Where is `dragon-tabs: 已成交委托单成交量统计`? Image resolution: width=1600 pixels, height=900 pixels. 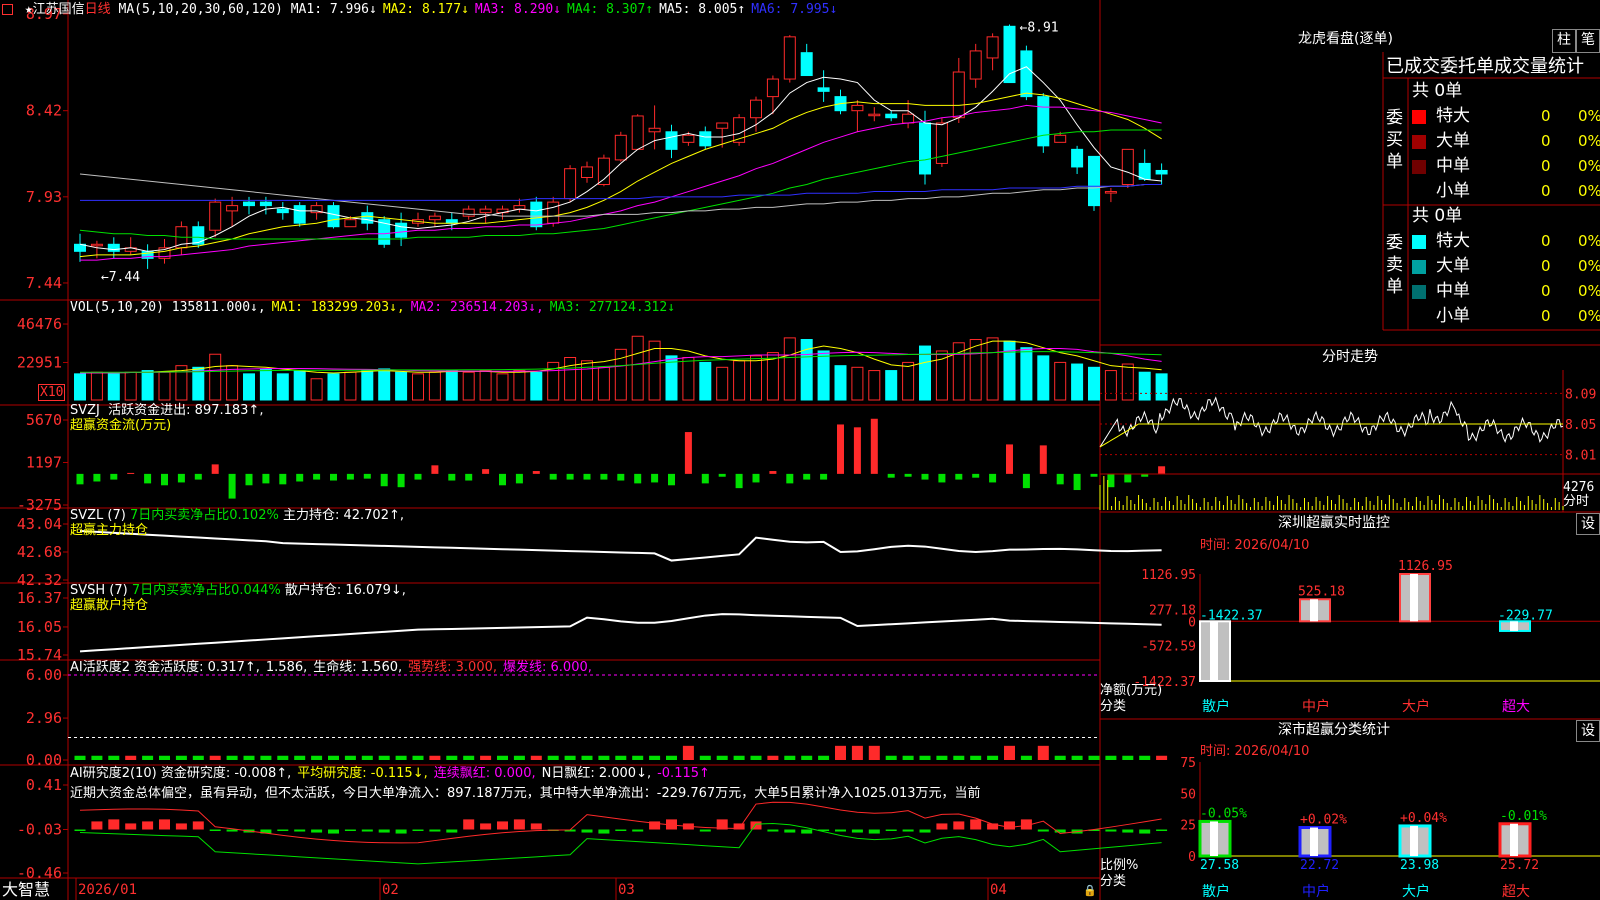
dragon-tabs: 已成交委托单成交量统计 is located at coordinates (1493, 67).